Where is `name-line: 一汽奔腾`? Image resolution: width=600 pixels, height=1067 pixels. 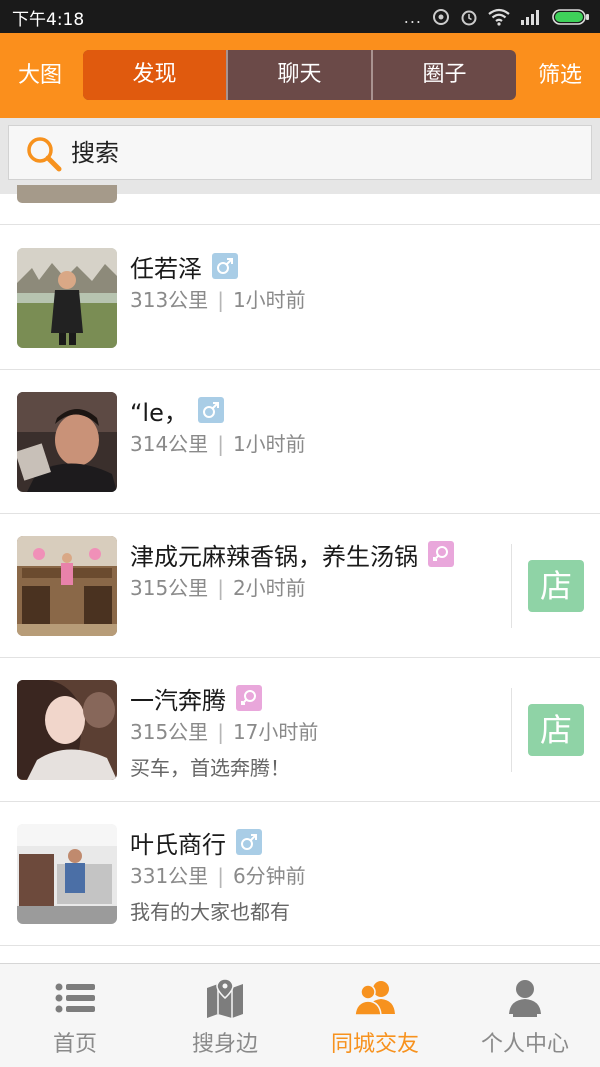 name-line: 一汽奔腾 is located at coordinates (196, 698).